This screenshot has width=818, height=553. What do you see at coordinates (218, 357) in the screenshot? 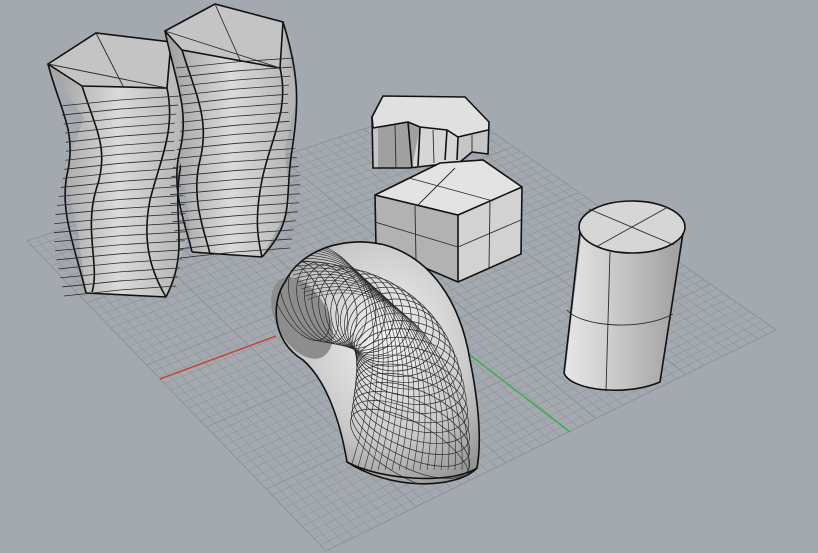
I see `x-axis-line` at bounding box center [218, 357].